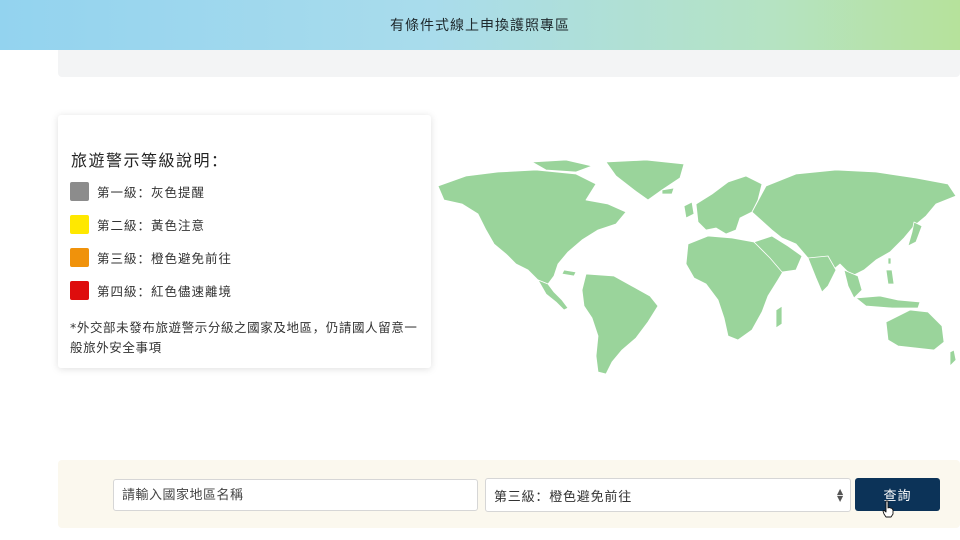  Describe the element at coordinates (853, 284) in the screenshot. I see `map-region-southeast-asia` at that location.